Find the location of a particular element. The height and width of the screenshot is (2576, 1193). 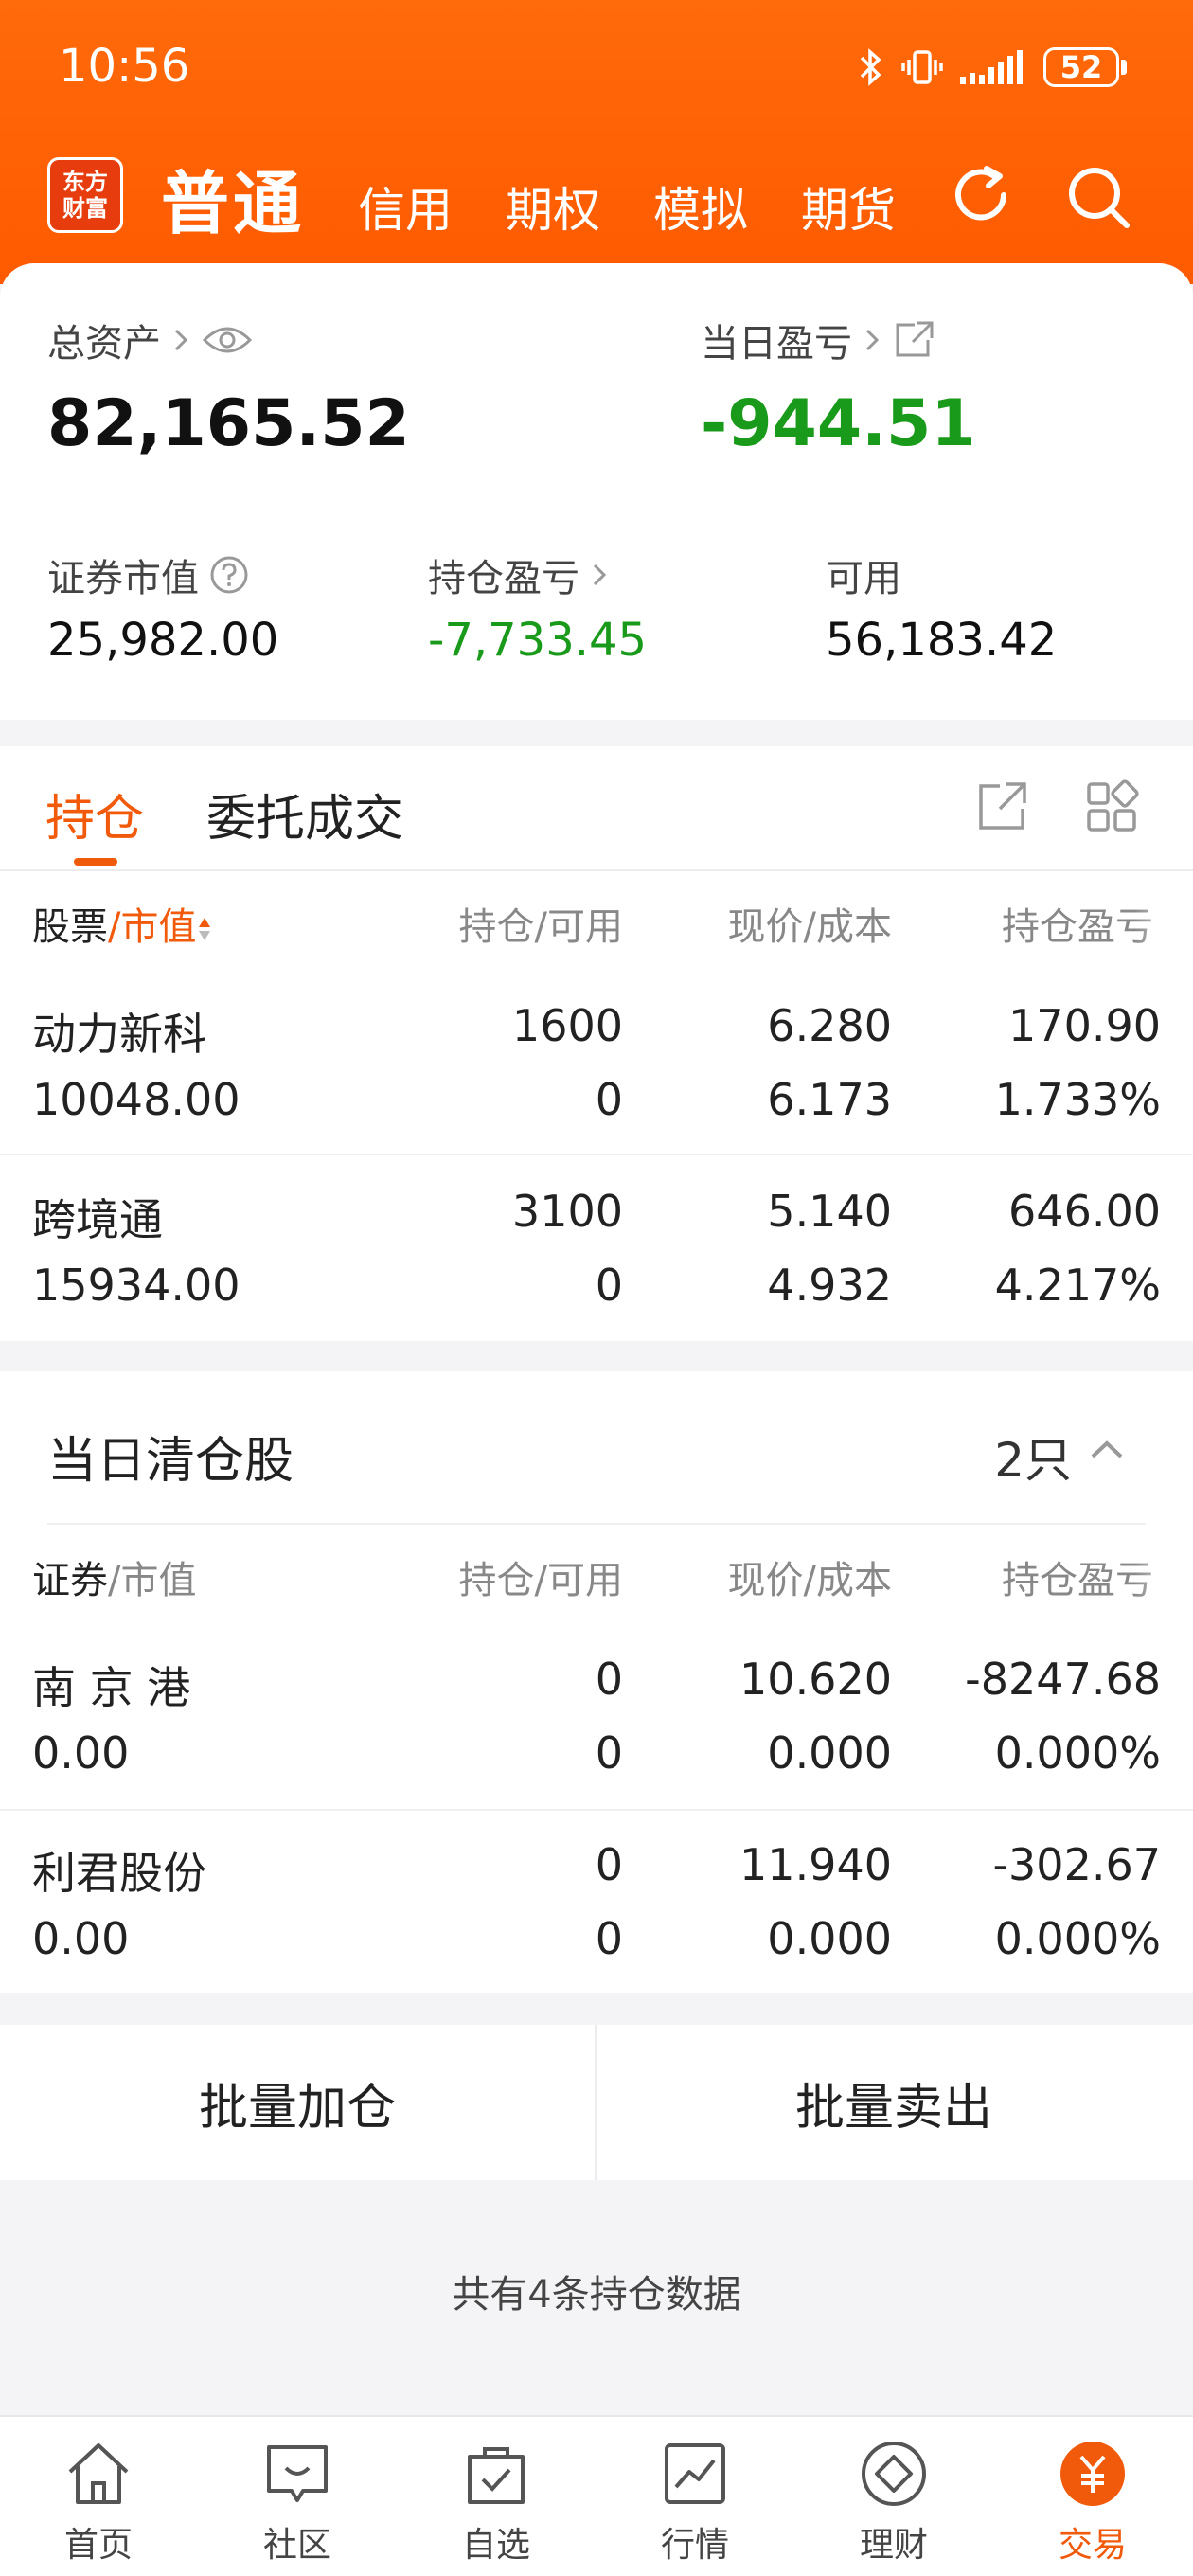

tab-orders-trades: 委托成交 is located at coordinates (304, 814).